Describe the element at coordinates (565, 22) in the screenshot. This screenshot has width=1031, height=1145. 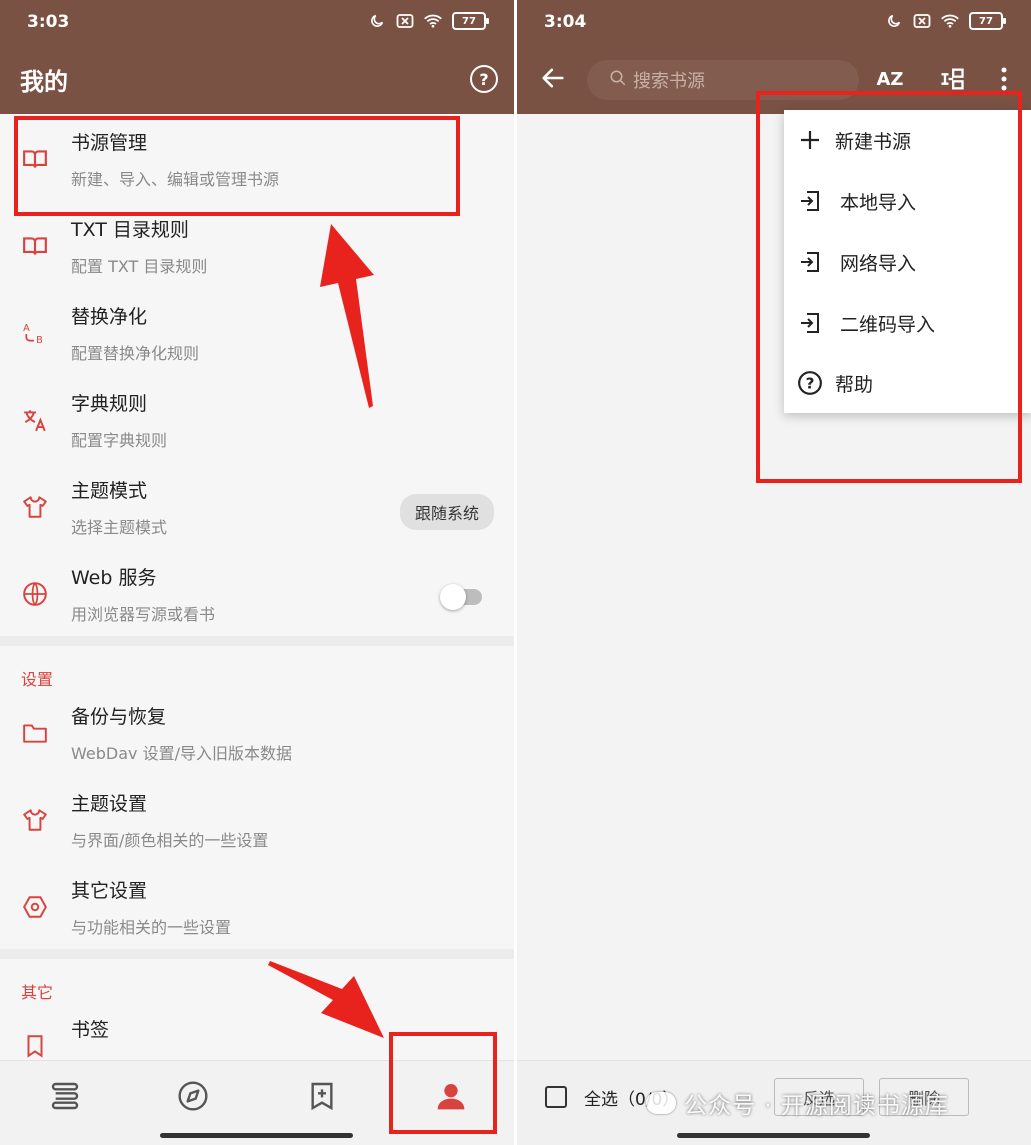
I see `status-time: 3:04` at that location.